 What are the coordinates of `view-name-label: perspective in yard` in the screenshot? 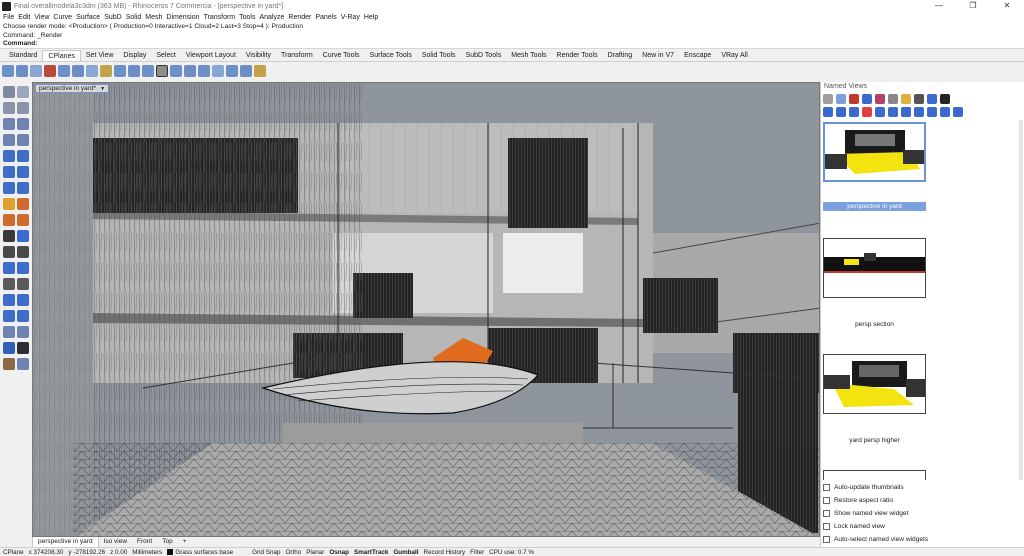 It's located at (874, 206).